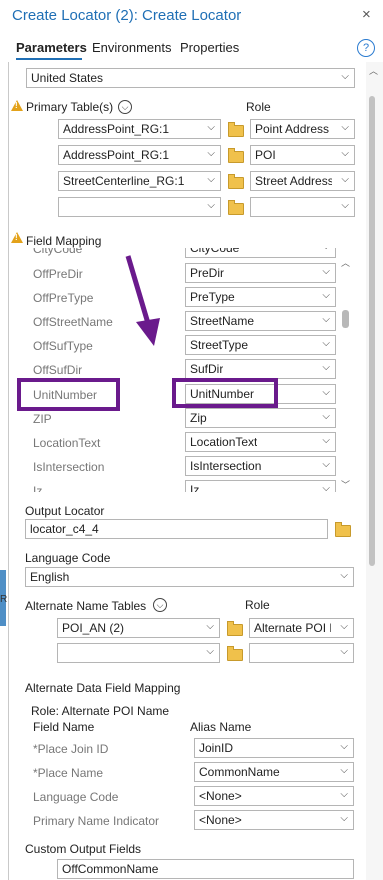  What do you see at coordinates (16, 105) in the screenshot?
I see `warning-icon-mark: !` at bounding box center [16, 105].